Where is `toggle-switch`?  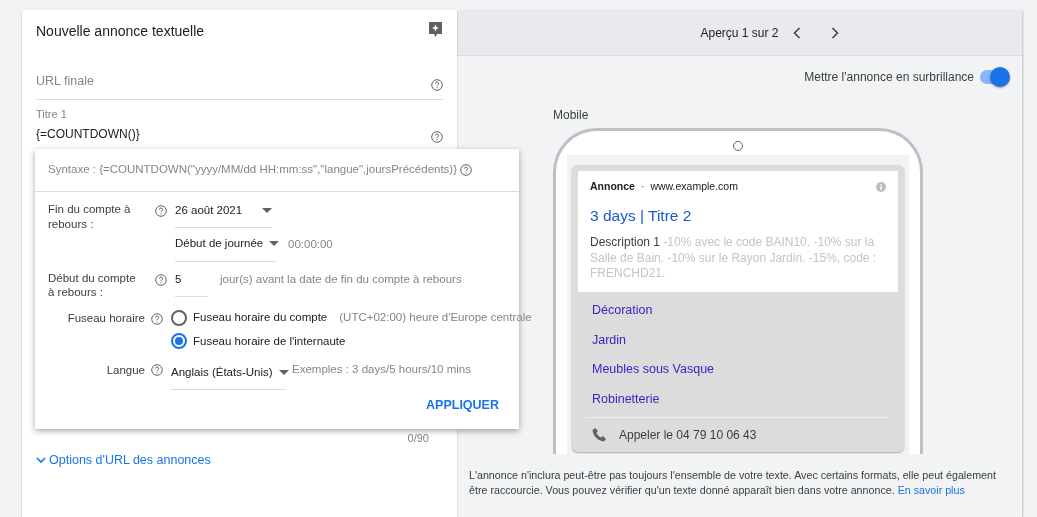 toggle-switch is located at coordinates (994, 77).